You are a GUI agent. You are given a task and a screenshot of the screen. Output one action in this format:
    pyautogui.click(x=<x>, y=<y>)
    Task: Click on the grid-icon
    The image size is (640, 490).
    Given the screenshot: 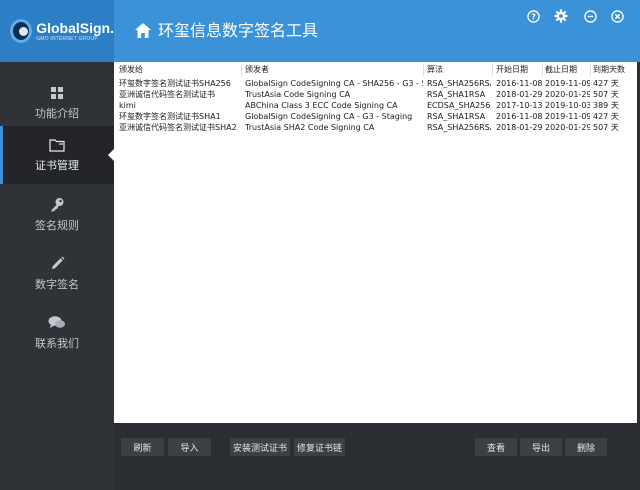 What is the action you would take?
    pyautogui.click(x=57, y=92)
    